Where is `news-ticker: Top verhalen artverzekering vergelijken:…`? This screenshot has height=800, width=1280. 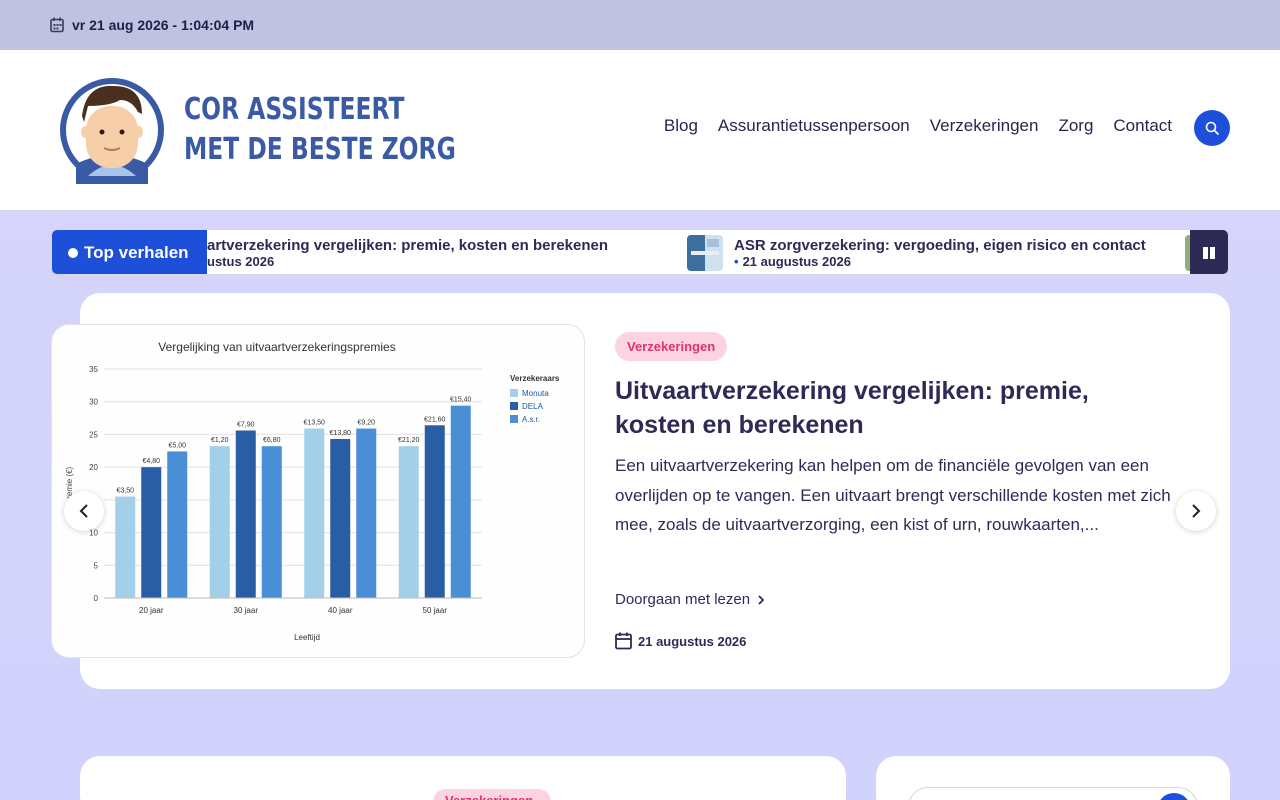 news-ticker: Top verhalen artverzekering vergelijken:… is located at coordinates (640, 252).